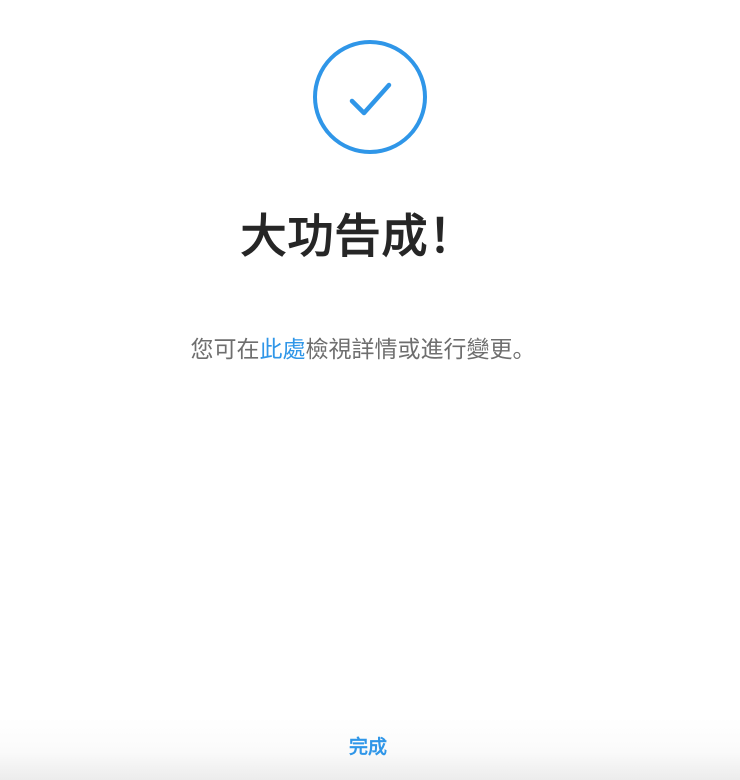  I want to click on success-message: 您可在此處檢視詳情或進行變更。, so click(363, 347).